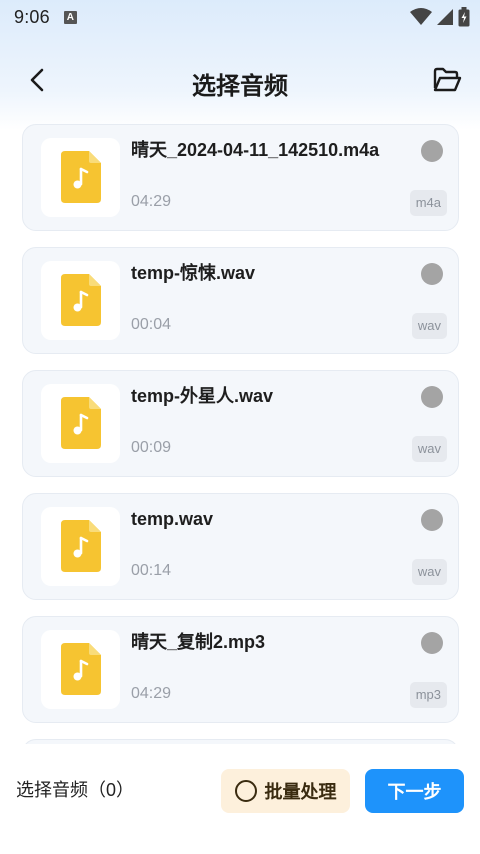 This screenshot has height=854, width=480. What do you see at coordinates (151, 447) in the screenshot?
I see `file-duration: 00:09` at bounding box center [151, 447].